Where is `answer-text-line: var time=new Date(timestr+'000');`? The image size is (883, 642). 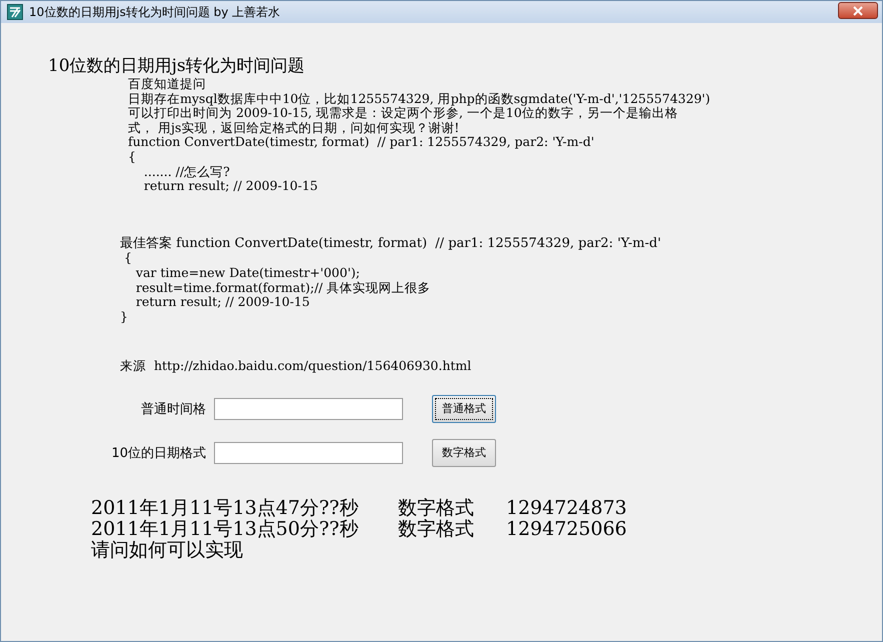
answer-text-line: var time=new Date(timestr+'000'); is located at coordinates (247, 273).